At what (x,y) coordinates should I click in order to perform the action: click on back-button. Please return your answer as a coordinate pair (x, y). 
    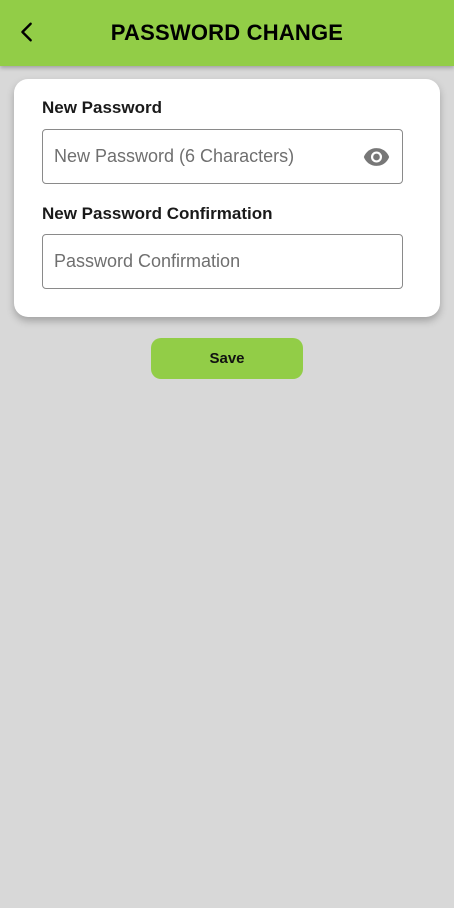
    Looking at the image, I should click on (27, 32).